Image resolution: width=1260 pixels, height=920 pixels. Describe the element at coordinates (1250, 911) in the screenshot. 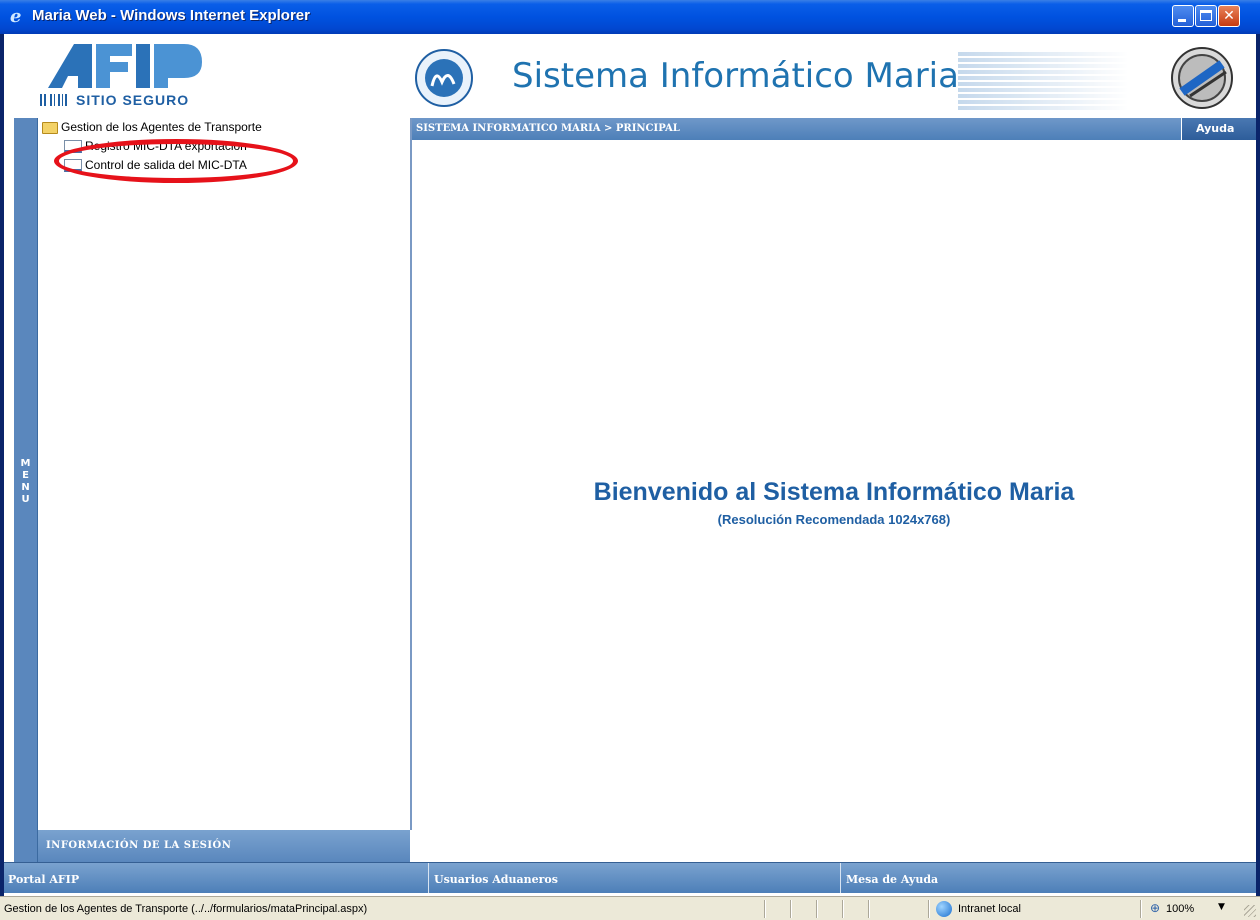

I see `resize-grip` at that location.